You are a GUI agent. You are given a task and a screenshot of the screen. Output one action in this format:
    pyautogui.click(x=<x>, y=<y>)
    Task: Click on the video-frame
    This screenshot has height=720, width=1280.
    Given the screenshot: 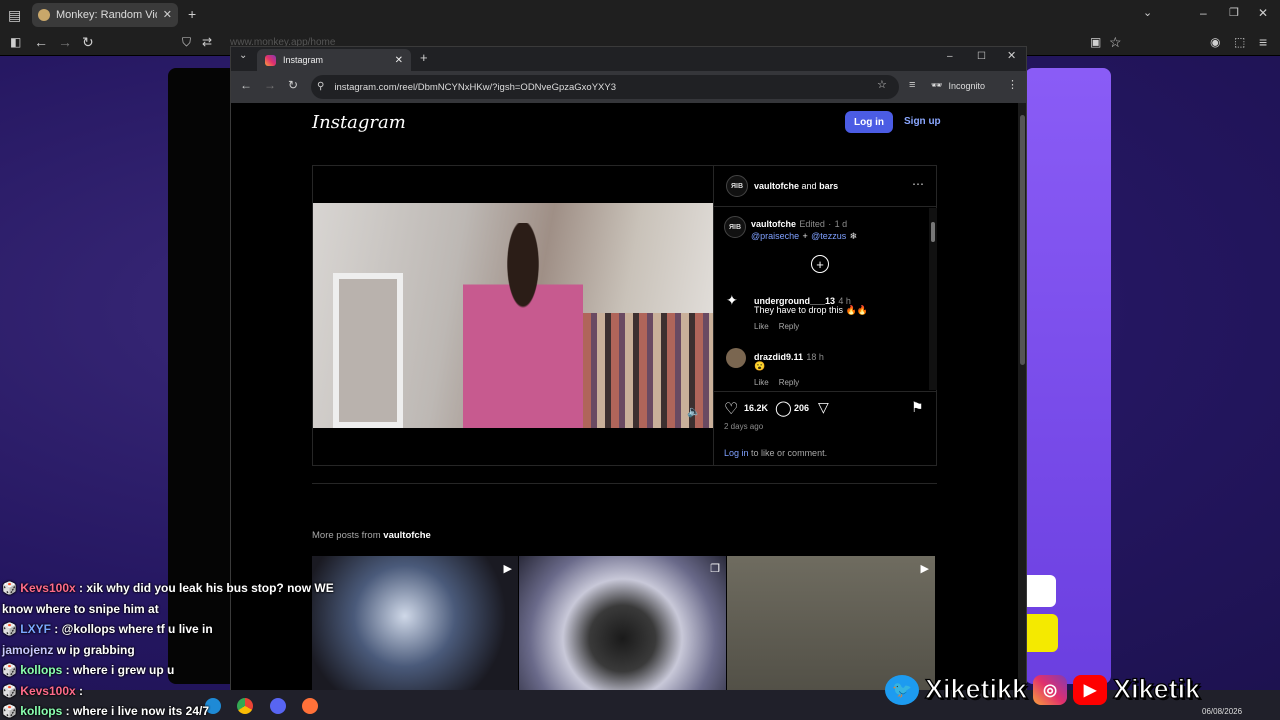 What is the action you would take?
    pyautogui.click(x=513, y=315)
    